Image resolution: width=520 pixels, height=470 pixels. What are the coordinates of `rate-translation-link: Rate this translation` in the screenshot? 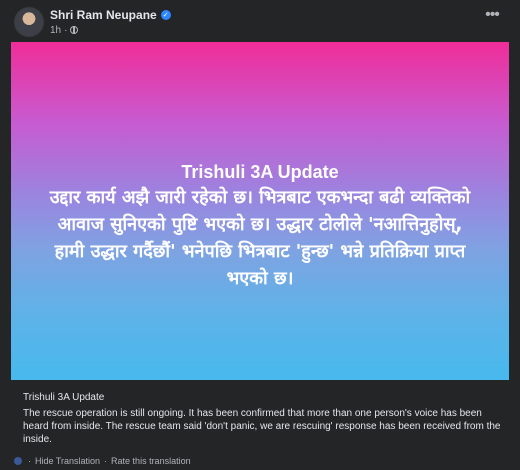 It's located at (151, 461).